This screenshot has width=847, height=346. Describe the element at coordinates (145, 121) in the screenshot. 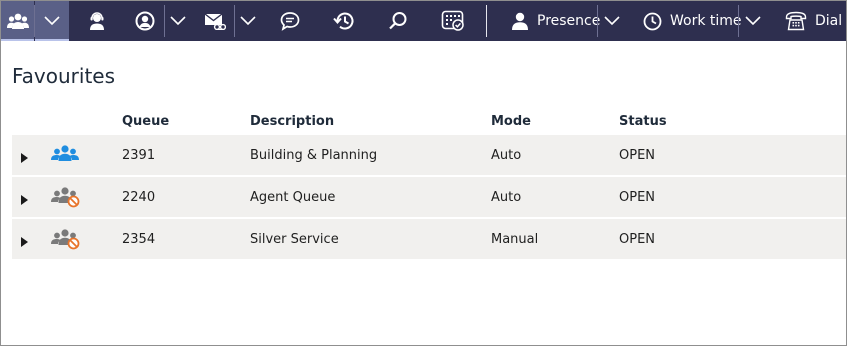

I see `column-header-queue: Queue` at that location.